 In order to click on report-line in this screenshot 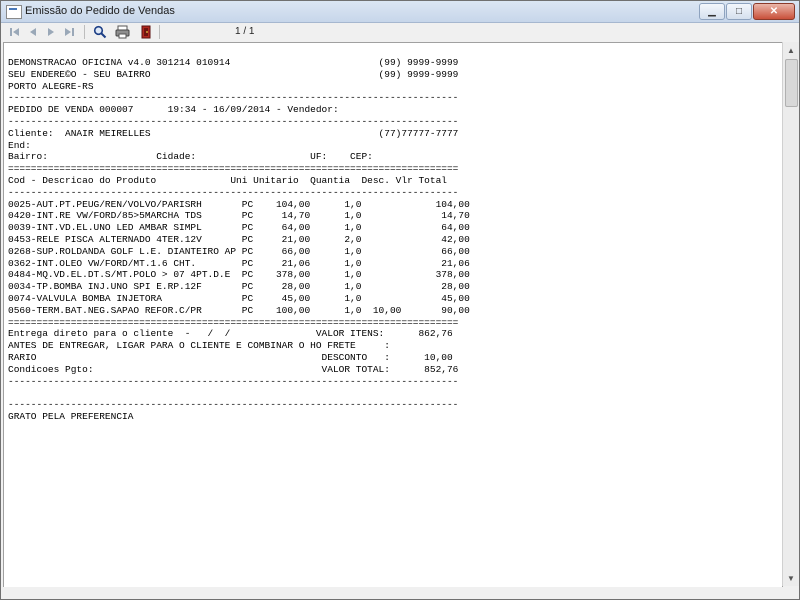, I will do `click(239, 393)`.